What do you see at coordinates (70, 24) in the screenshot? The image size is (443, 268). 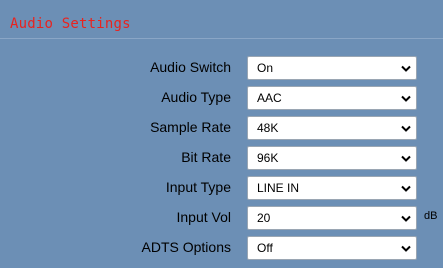 I see `section-title: Audio Settings` at bounding box center [70, 24].